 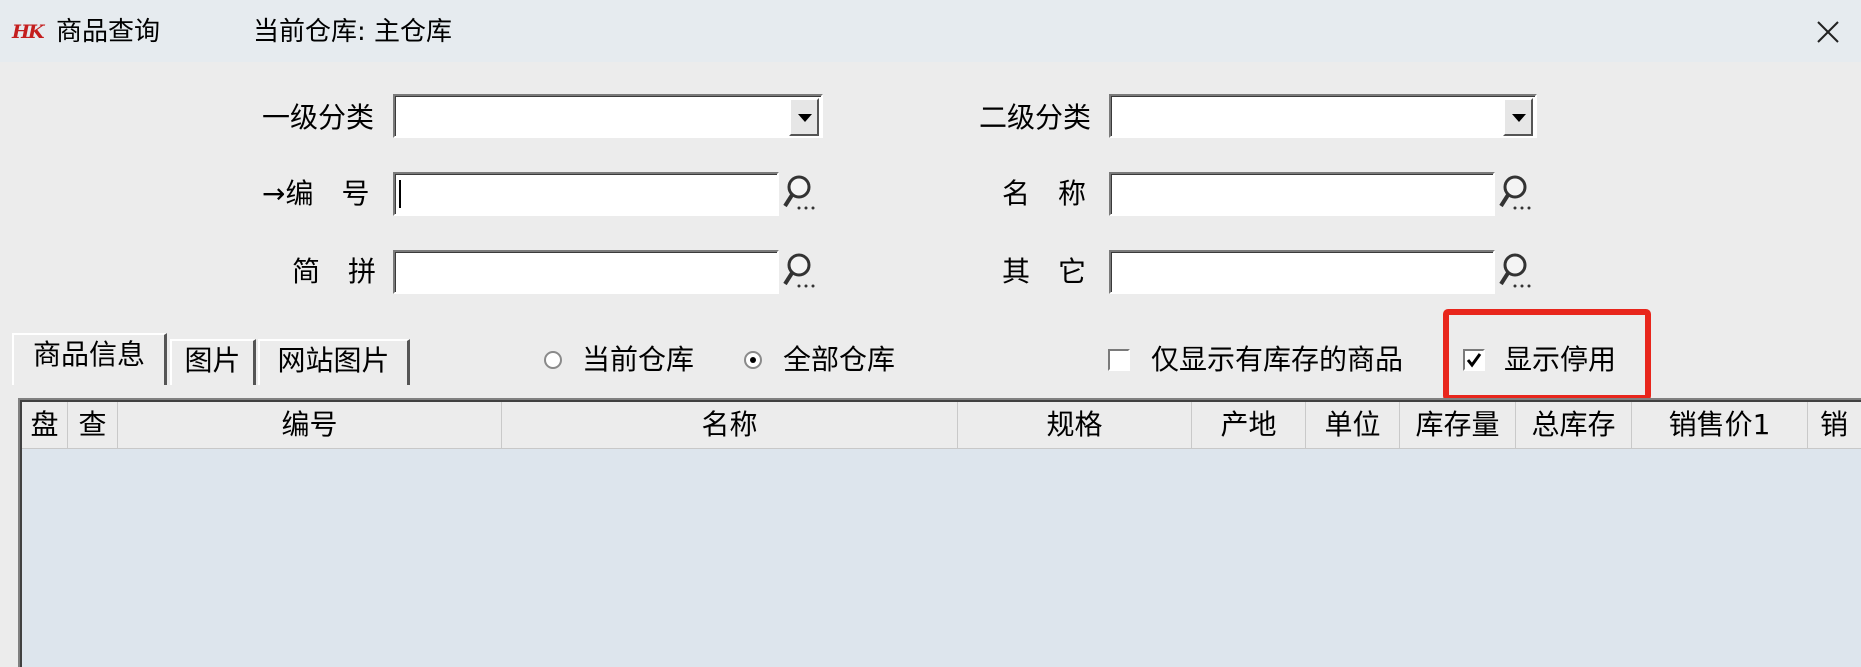 I want to click on tab-web-images: 网站图片, so click(x=334, y=362).